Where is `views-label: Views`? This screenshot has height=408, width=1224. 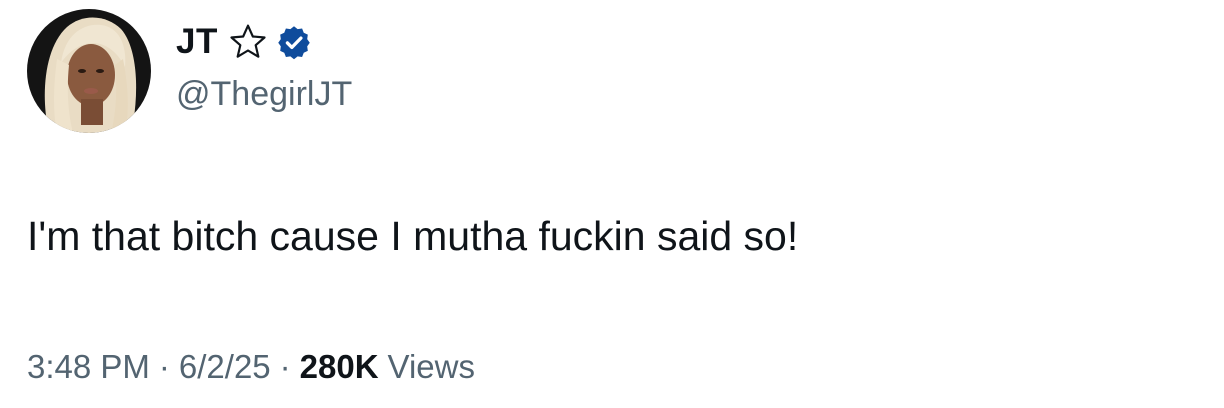
views-label: Views is located at coordinates (431, 366).